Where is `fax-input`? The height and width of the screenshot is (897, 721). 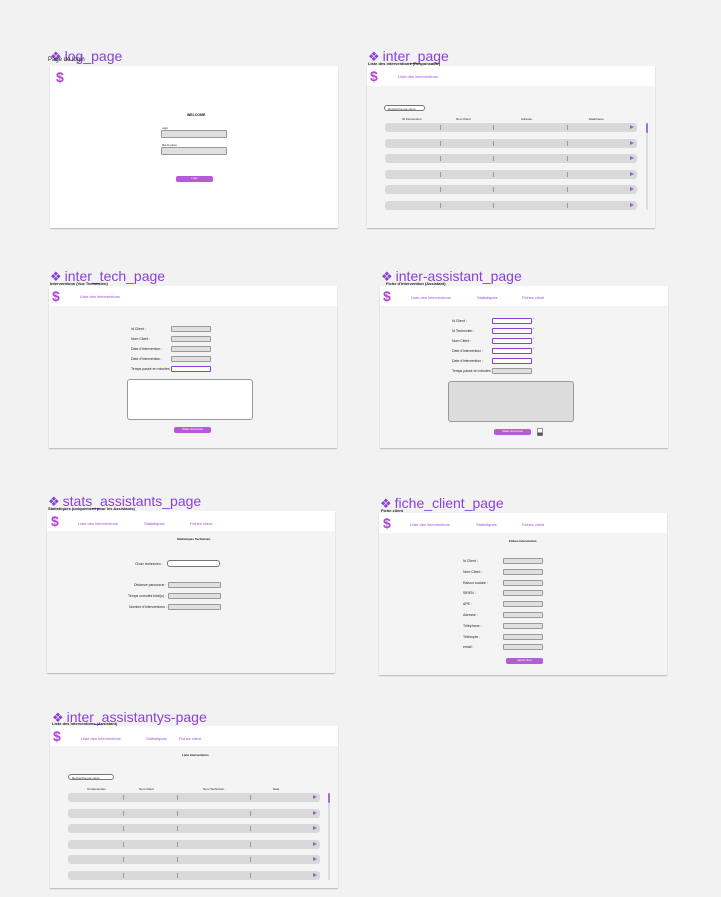
fax-input is located at coordinates (523, 636).